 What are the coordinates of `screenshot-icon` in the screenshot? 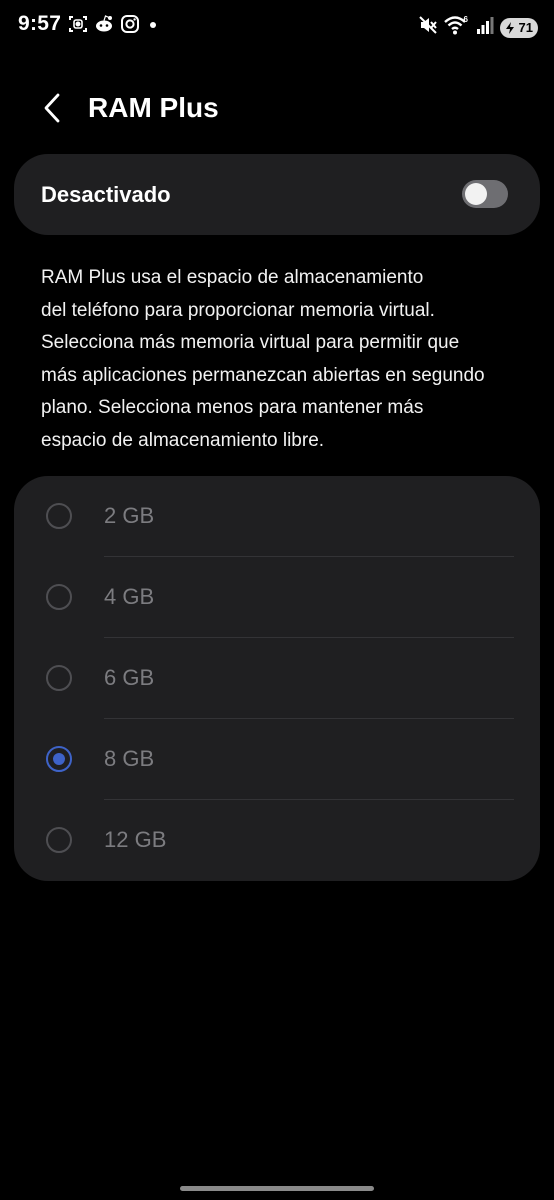 It's located at (78, 24).